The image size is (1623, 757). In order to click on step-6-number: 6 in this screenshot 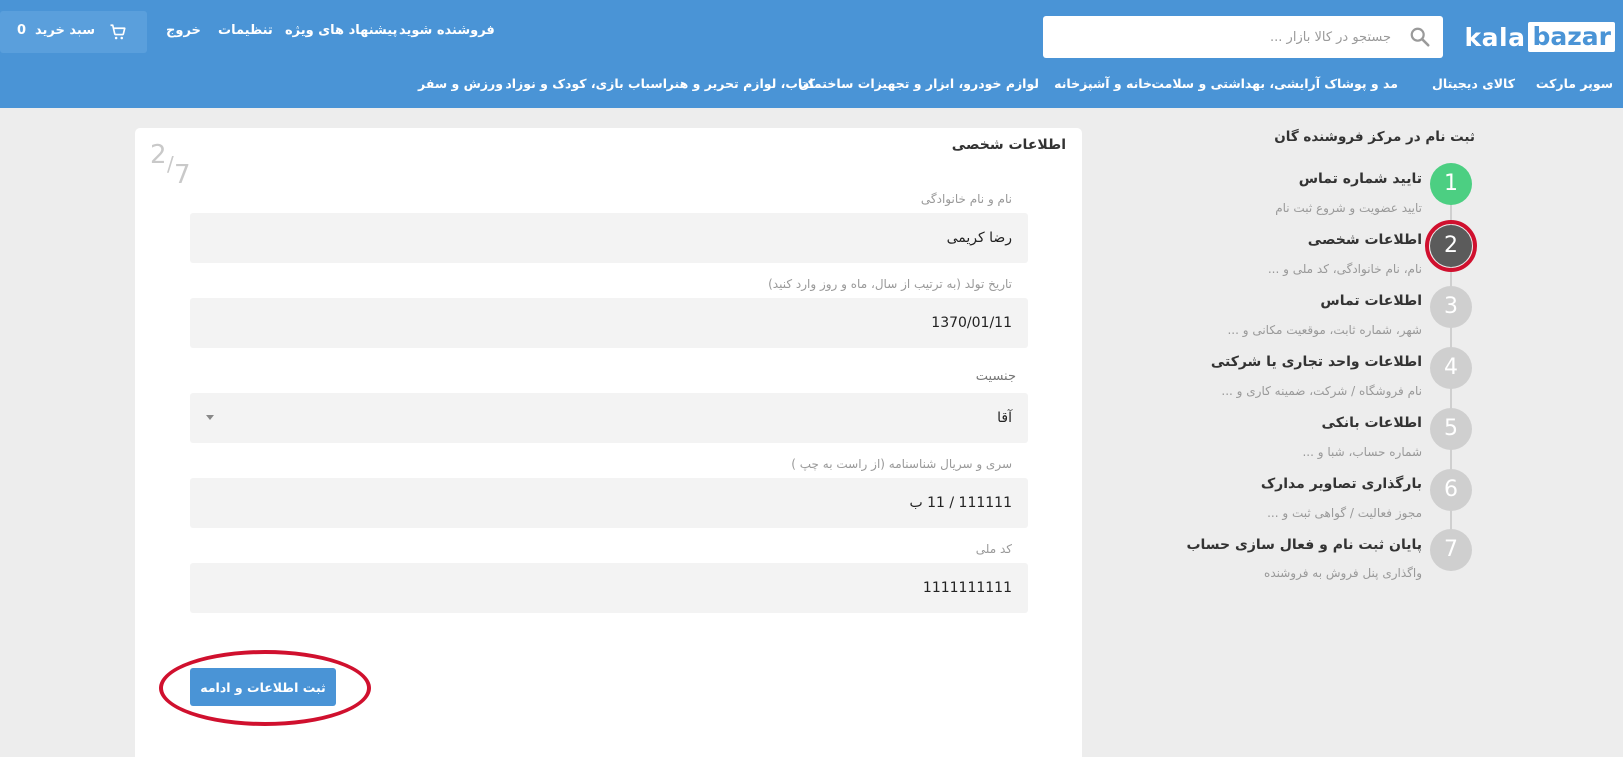, I will do `click(1451, 490)`.